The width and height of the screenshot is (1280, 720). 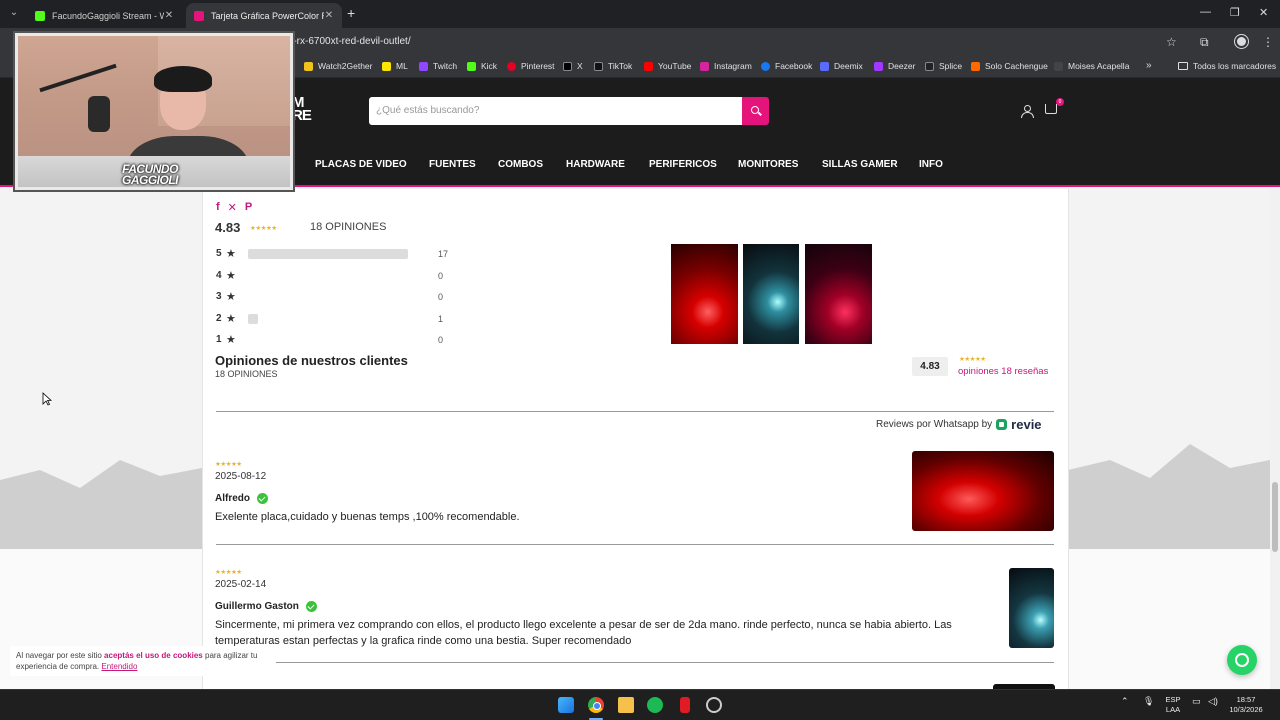 What do you see at coordinates (332, 254) in the screenshot?
I see `rating-bar` at bounding box center [332, 254].